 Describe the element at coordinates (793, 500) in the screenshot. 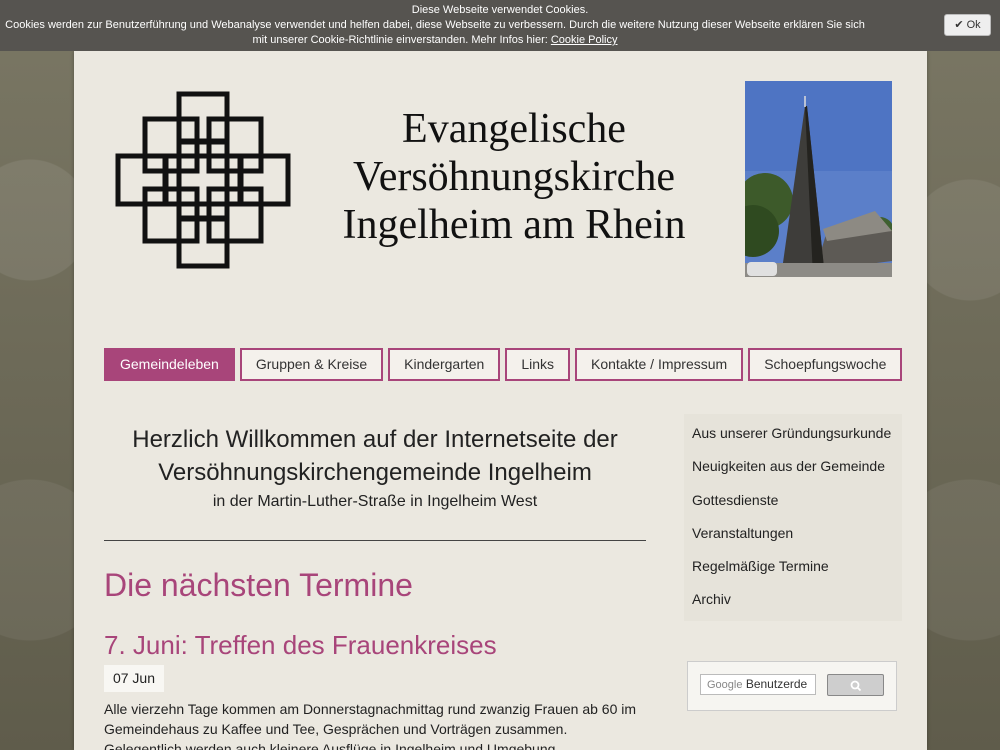

I see `sidebar-item-gottesdienste: Gottesdienste` at that location.